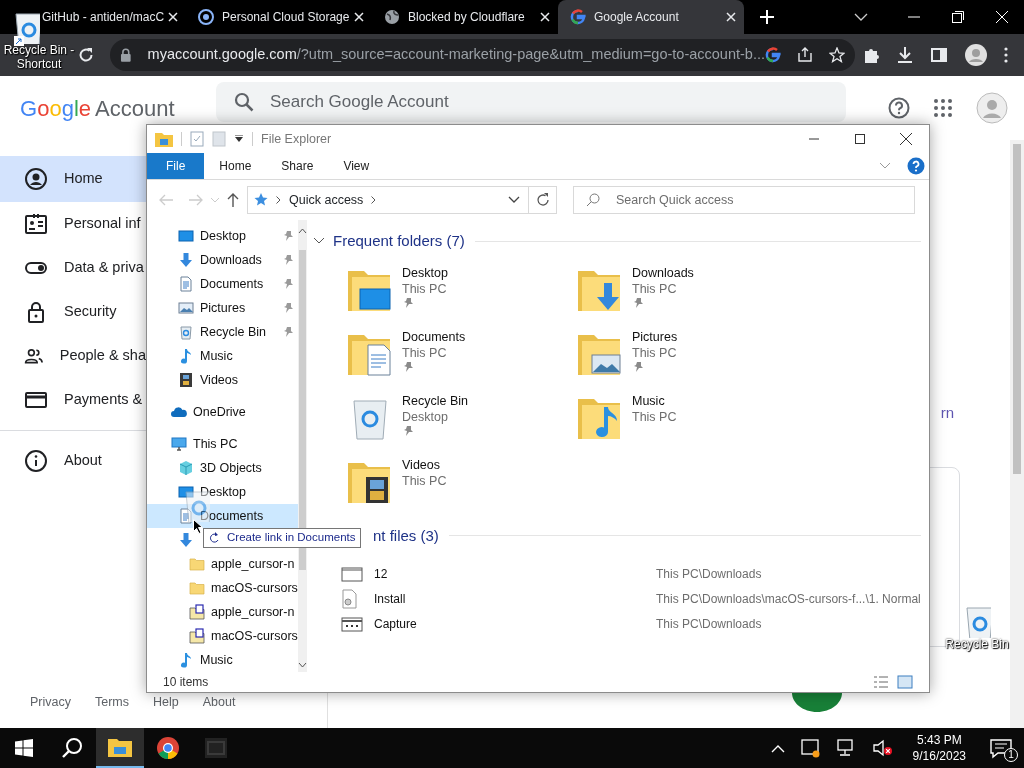 The image size is (1024, 768). I want to click on notification-count: 1, so click(1011, 755).